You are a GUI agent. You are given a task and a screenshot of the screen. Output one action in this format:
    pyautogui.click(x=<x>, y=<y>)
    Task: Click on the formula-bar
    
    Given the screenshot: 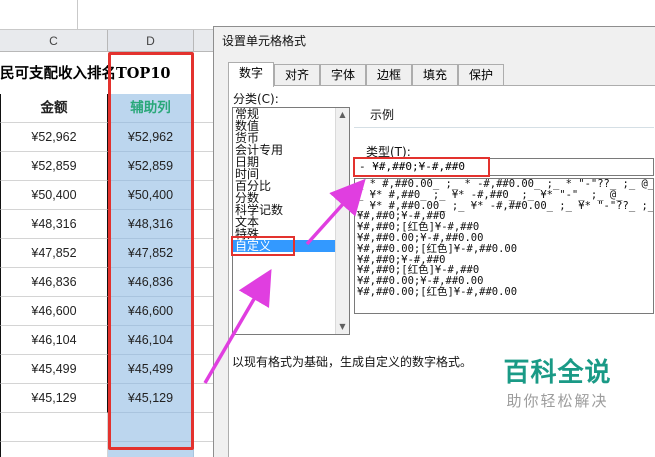 What is the action you would take?
    pyautogui.click(x=107, y=15)
    